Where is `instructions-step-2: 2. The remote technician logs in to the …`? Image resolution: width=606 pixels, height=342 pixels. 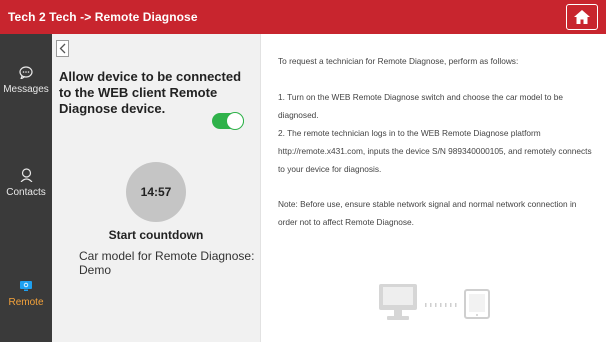
instructions-step-2: 2. The remote technician logs in to the … is located at coordinates (435, 151).